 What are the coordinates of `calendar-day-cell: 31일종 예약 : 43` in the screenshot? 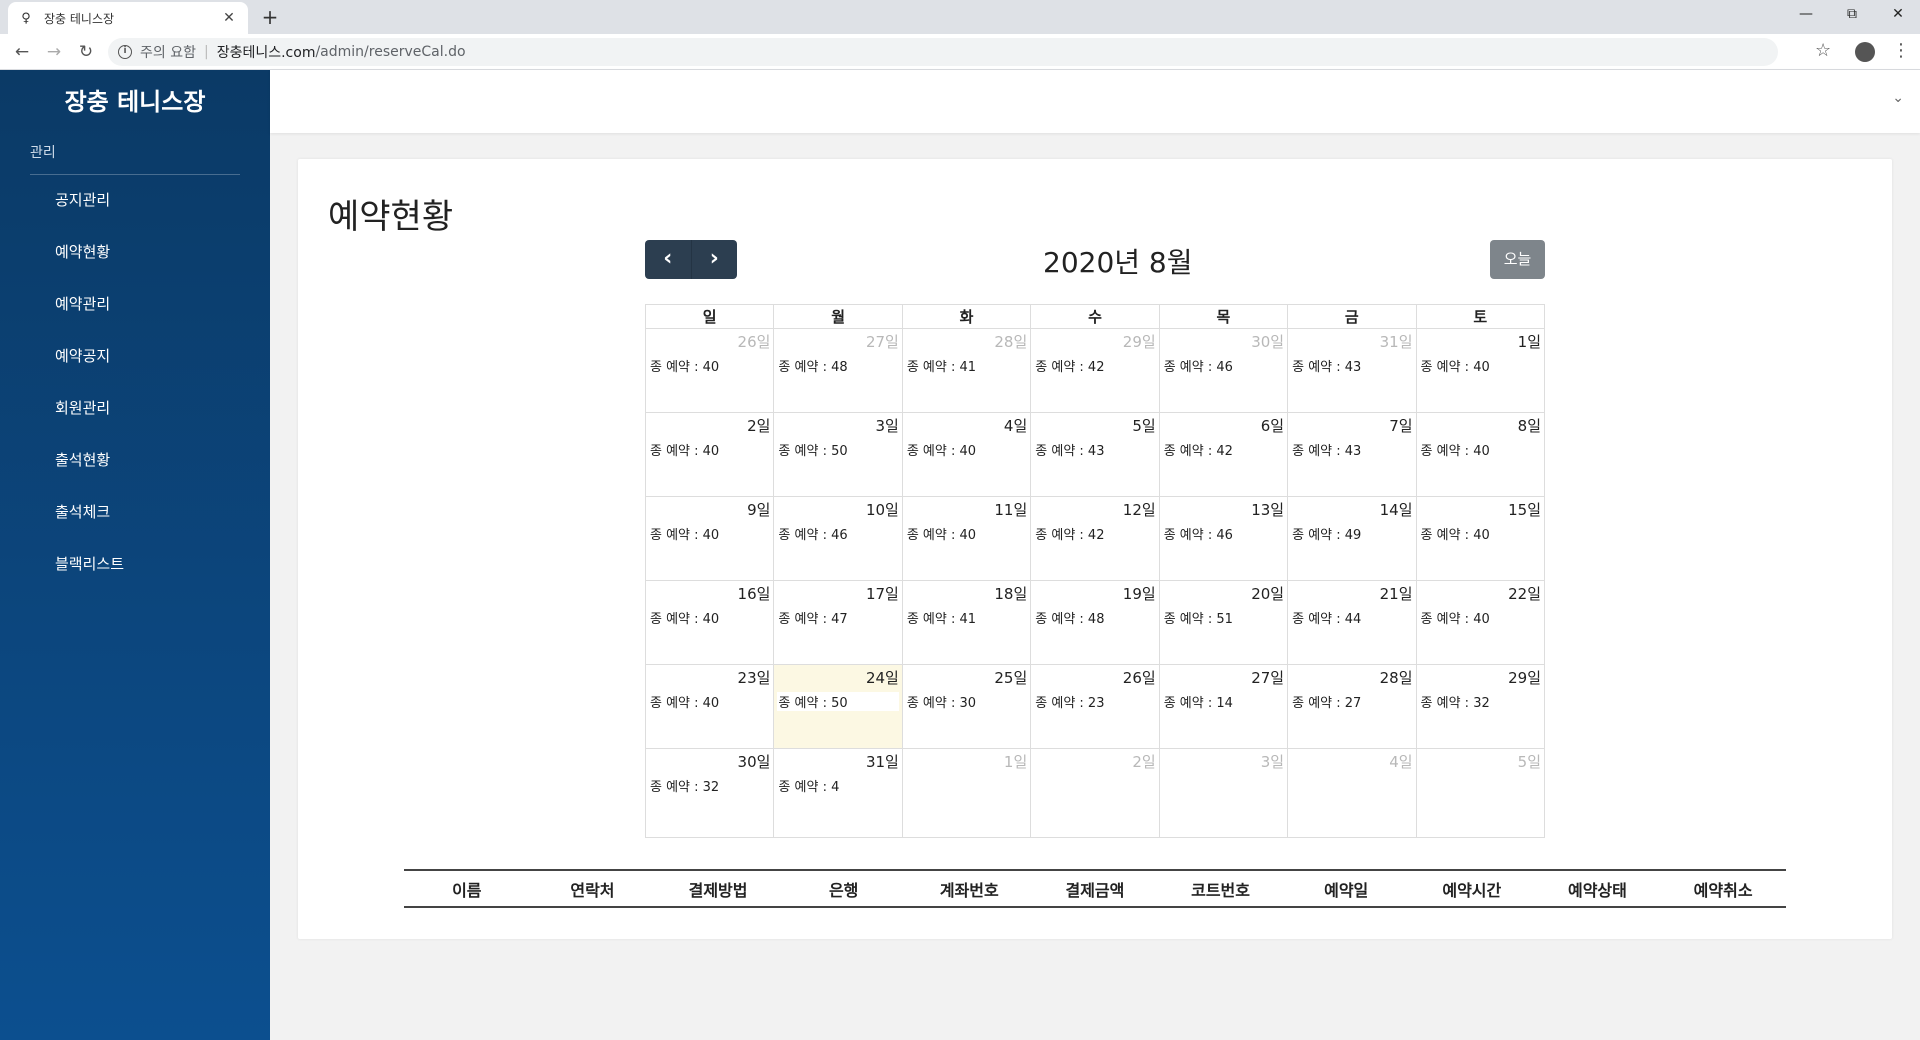 It's located at (1352, 370).